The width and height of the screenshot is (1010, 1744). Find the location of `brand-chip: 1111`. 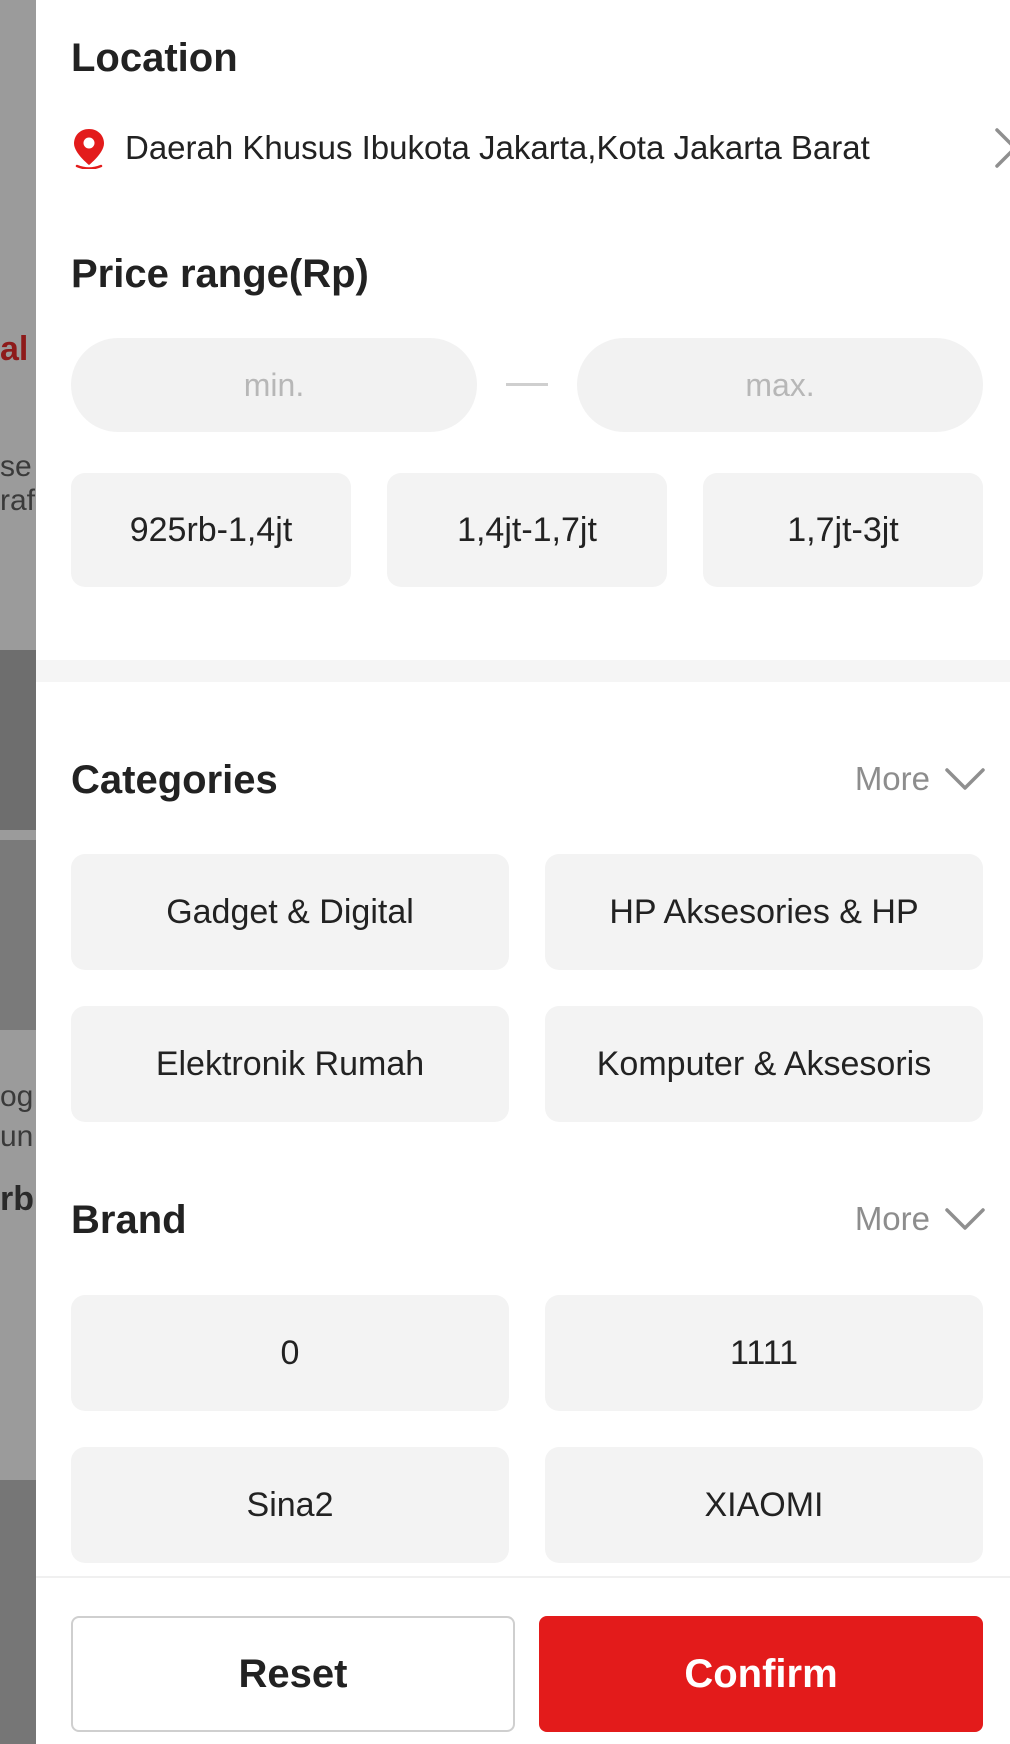

brand-chip: 1111 is located at coordinates (764, 1353).